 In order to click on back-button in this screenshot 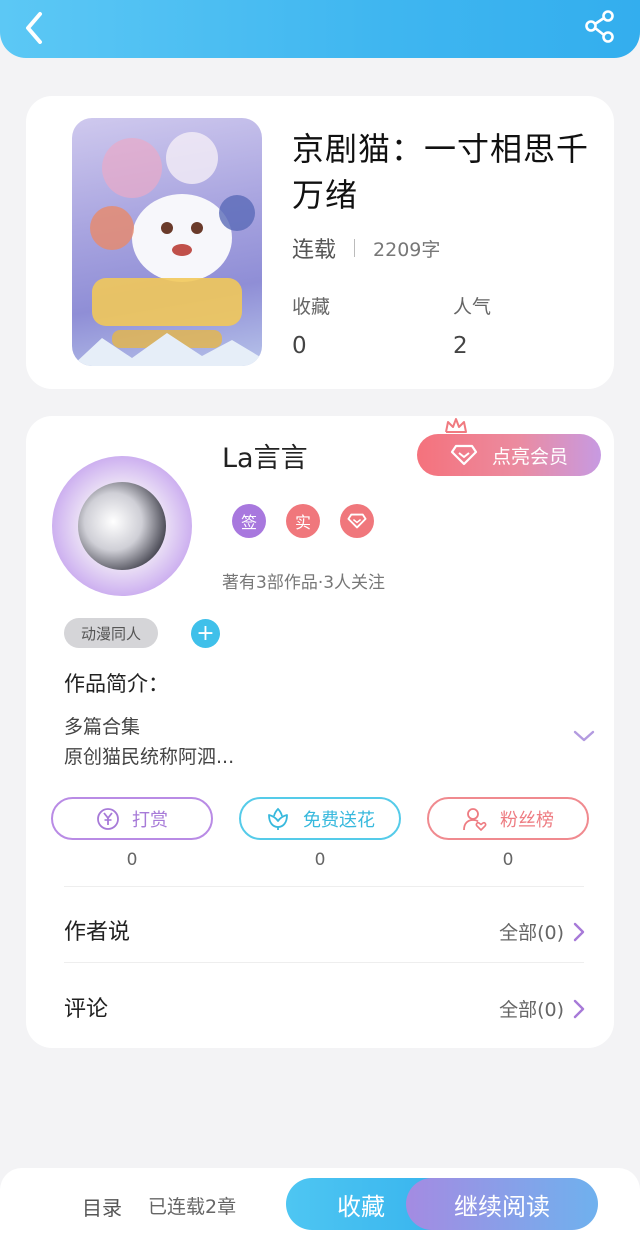, I will do `click(36, 26)`.